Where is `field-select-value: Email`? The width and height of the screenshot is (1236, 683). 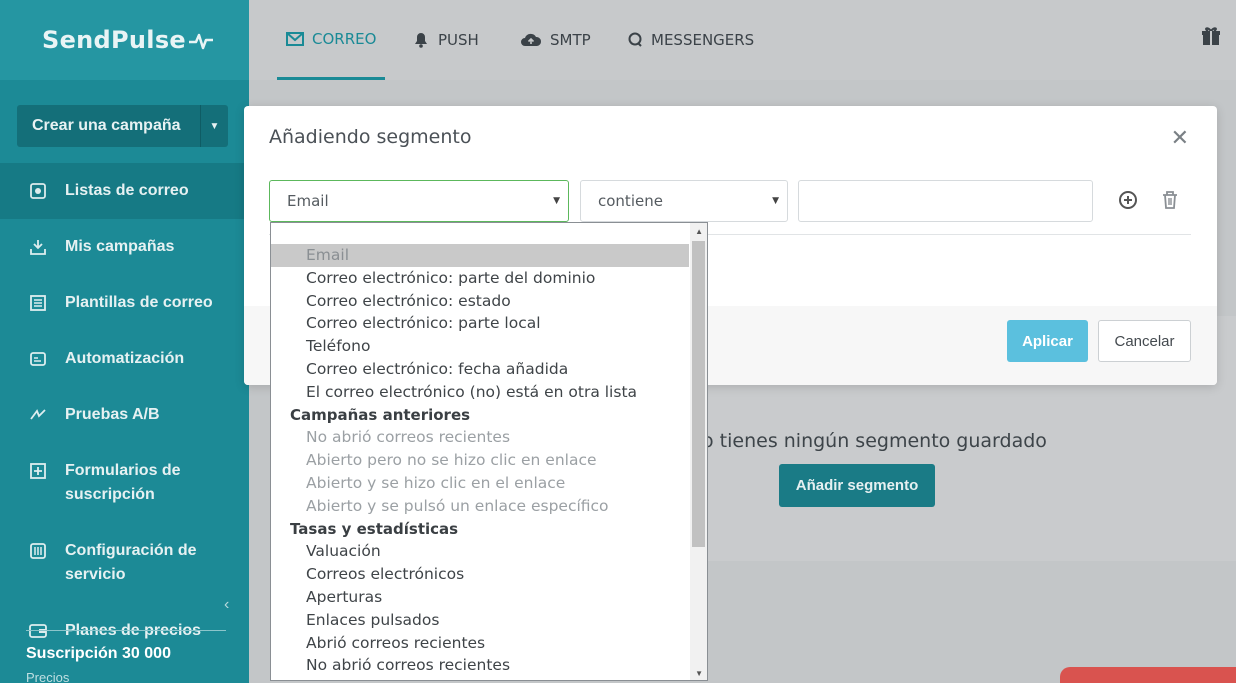 field-select-value: Email is located at coordinates (308, 201).